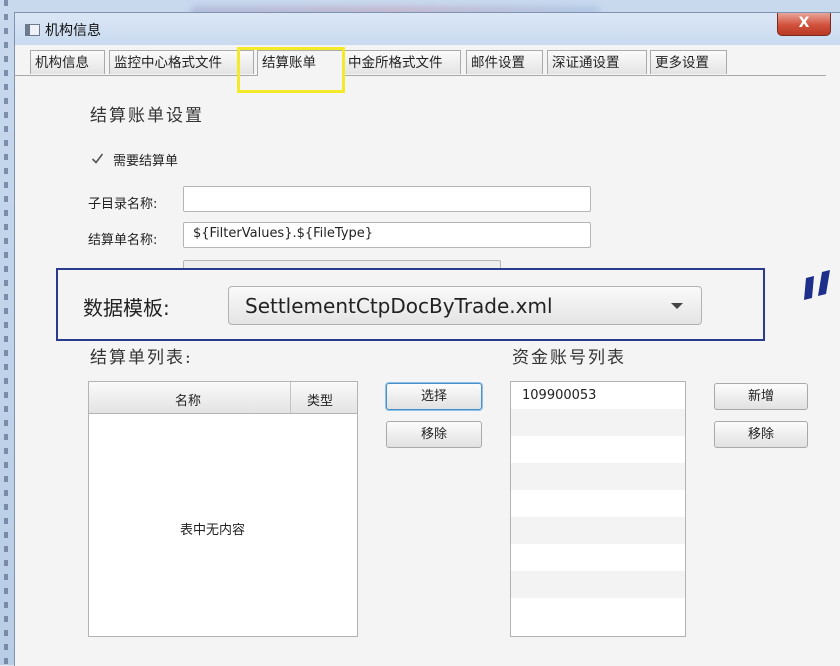 The image size is (840, 666). Describe the element at coordinates (213, 530) in the screenshot. I see `table-empty-placeholder: 表中无内容` at that location.